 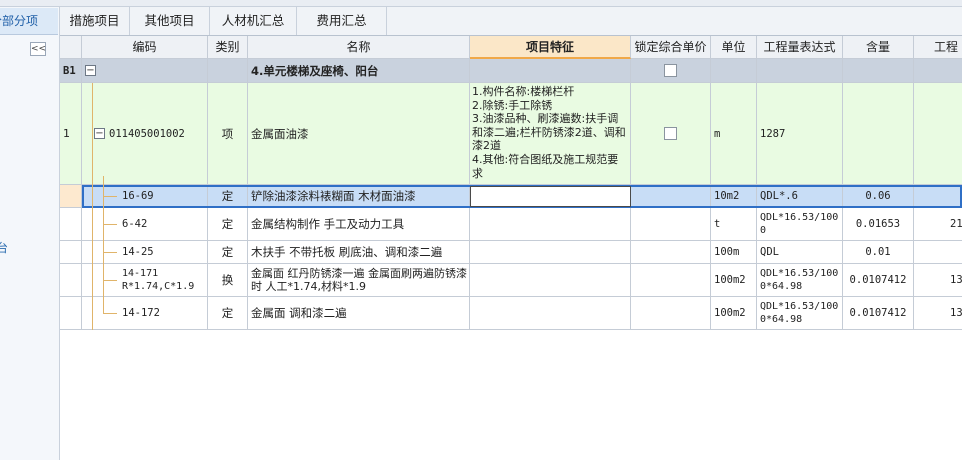 I want to click on row-d1-type: 定, so click(x=228, y=196).